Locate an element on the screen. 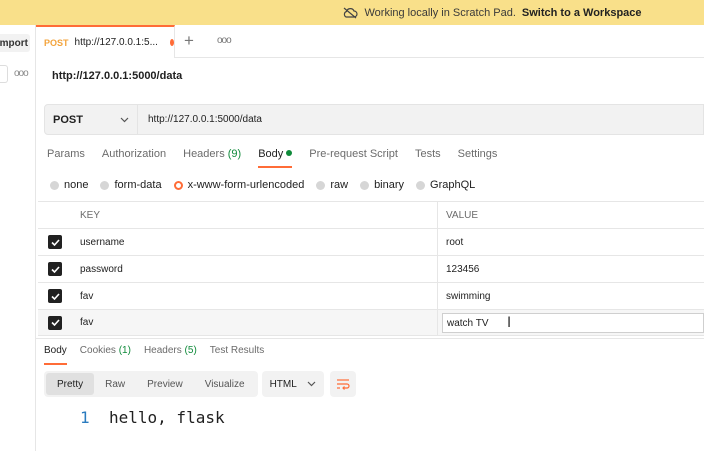 This screenshot has width=704, height=451. line-number: 1 is located at coordinates (85, 417).